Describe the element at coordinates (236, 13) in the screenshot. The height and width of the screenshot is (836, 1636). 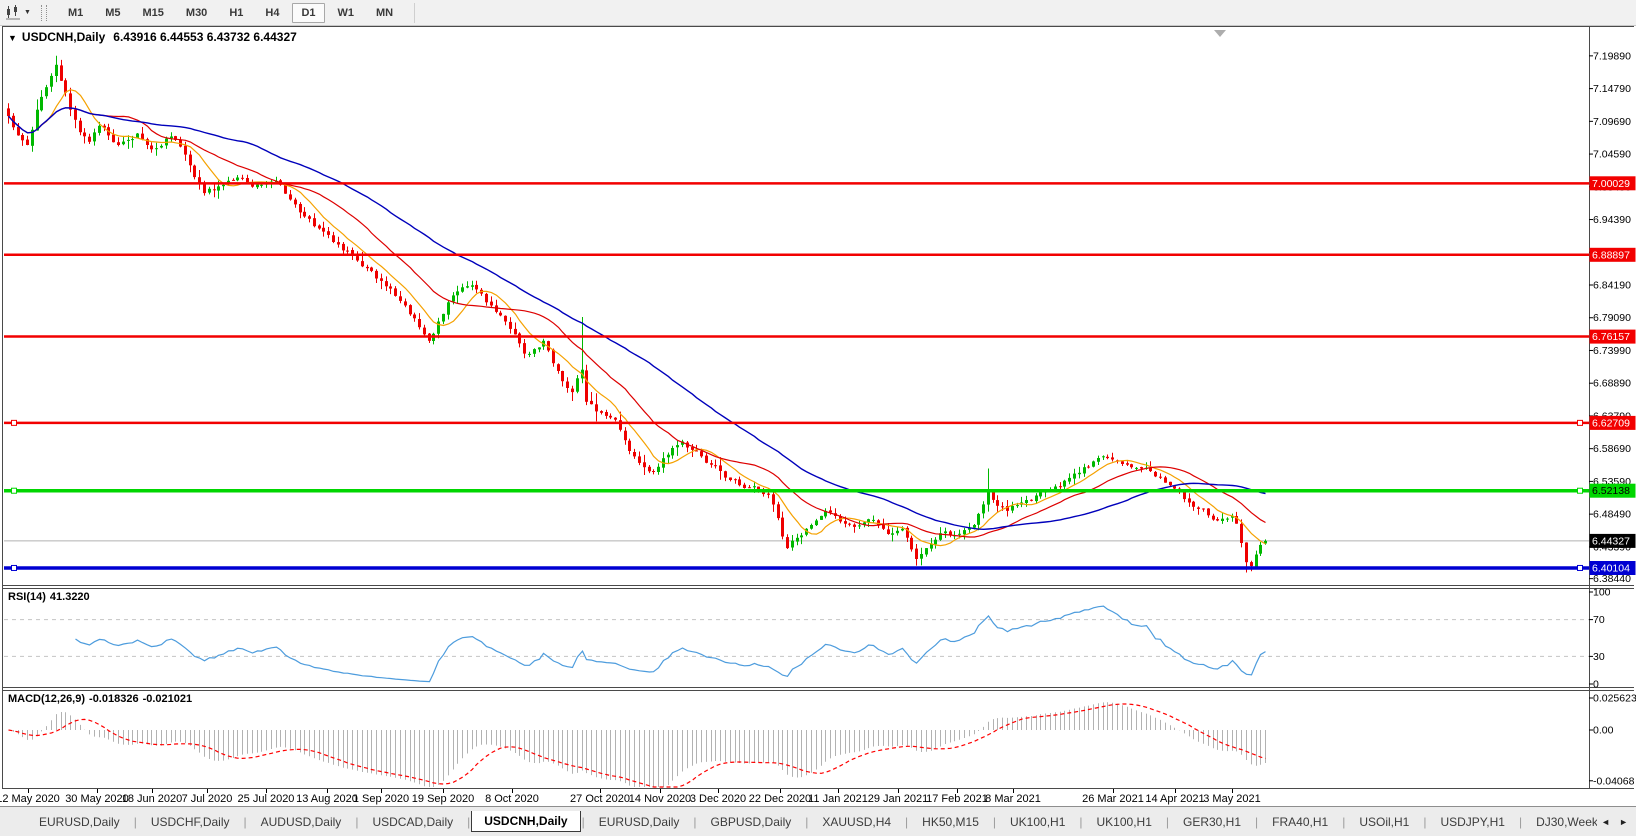
I see `timeframe-button-h1: H1` at that location.